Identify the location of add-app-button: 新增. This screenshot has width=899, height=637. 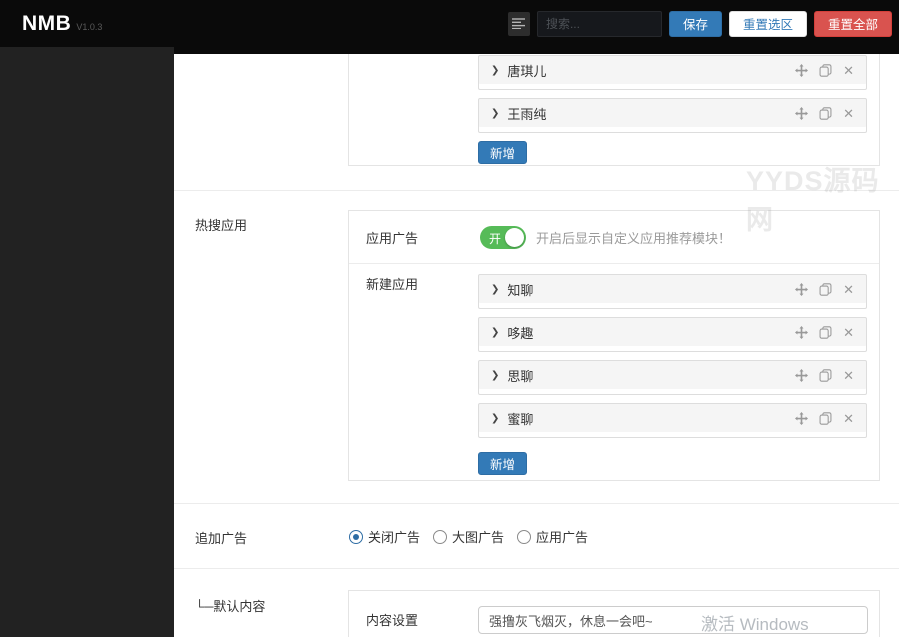
(503, 463).